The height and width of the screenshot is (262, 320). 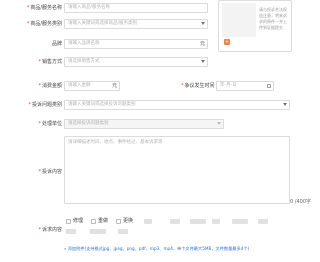 I want to click on sale-method-label: *销售方式, so click(x=50, y=62).